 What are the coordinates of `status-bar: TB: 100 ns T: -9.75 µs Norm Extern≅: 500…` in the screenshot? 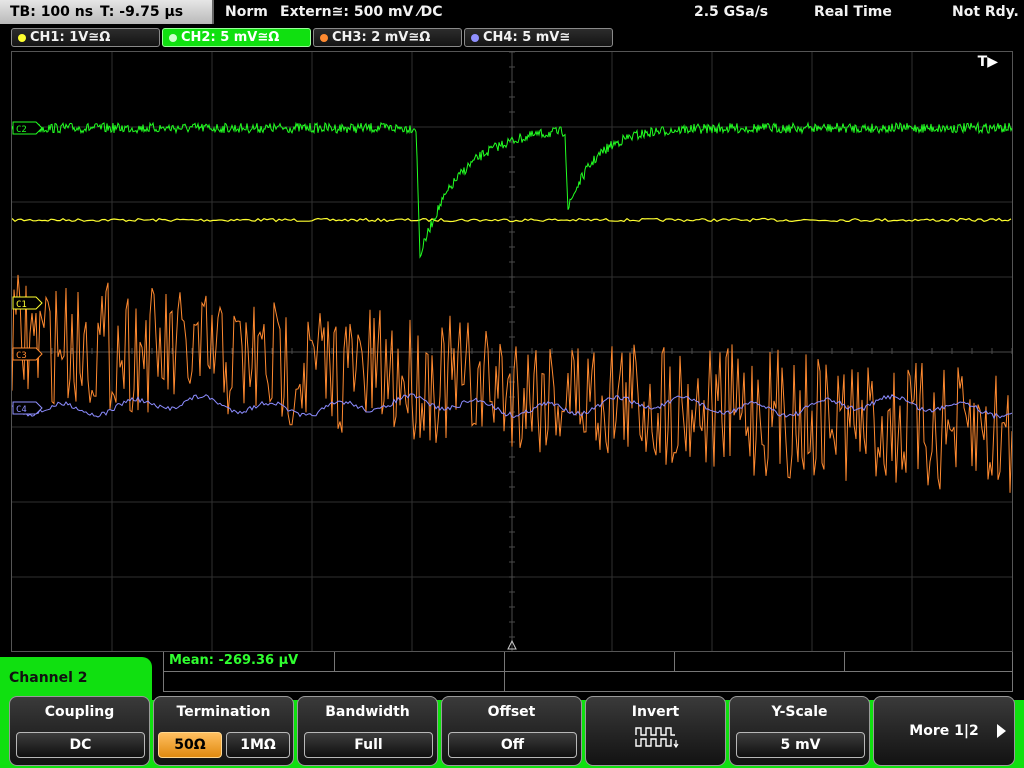 It's located at (512, 12).